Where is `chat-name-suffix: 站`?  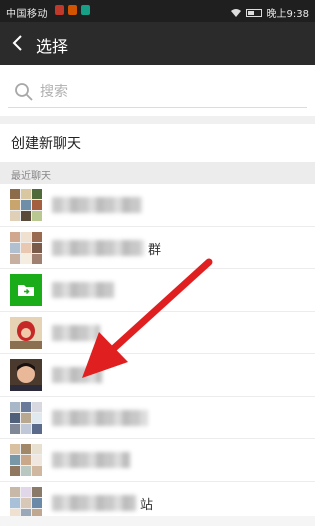
chat-name-suffix: 站 is located at coordinates (147, 505).